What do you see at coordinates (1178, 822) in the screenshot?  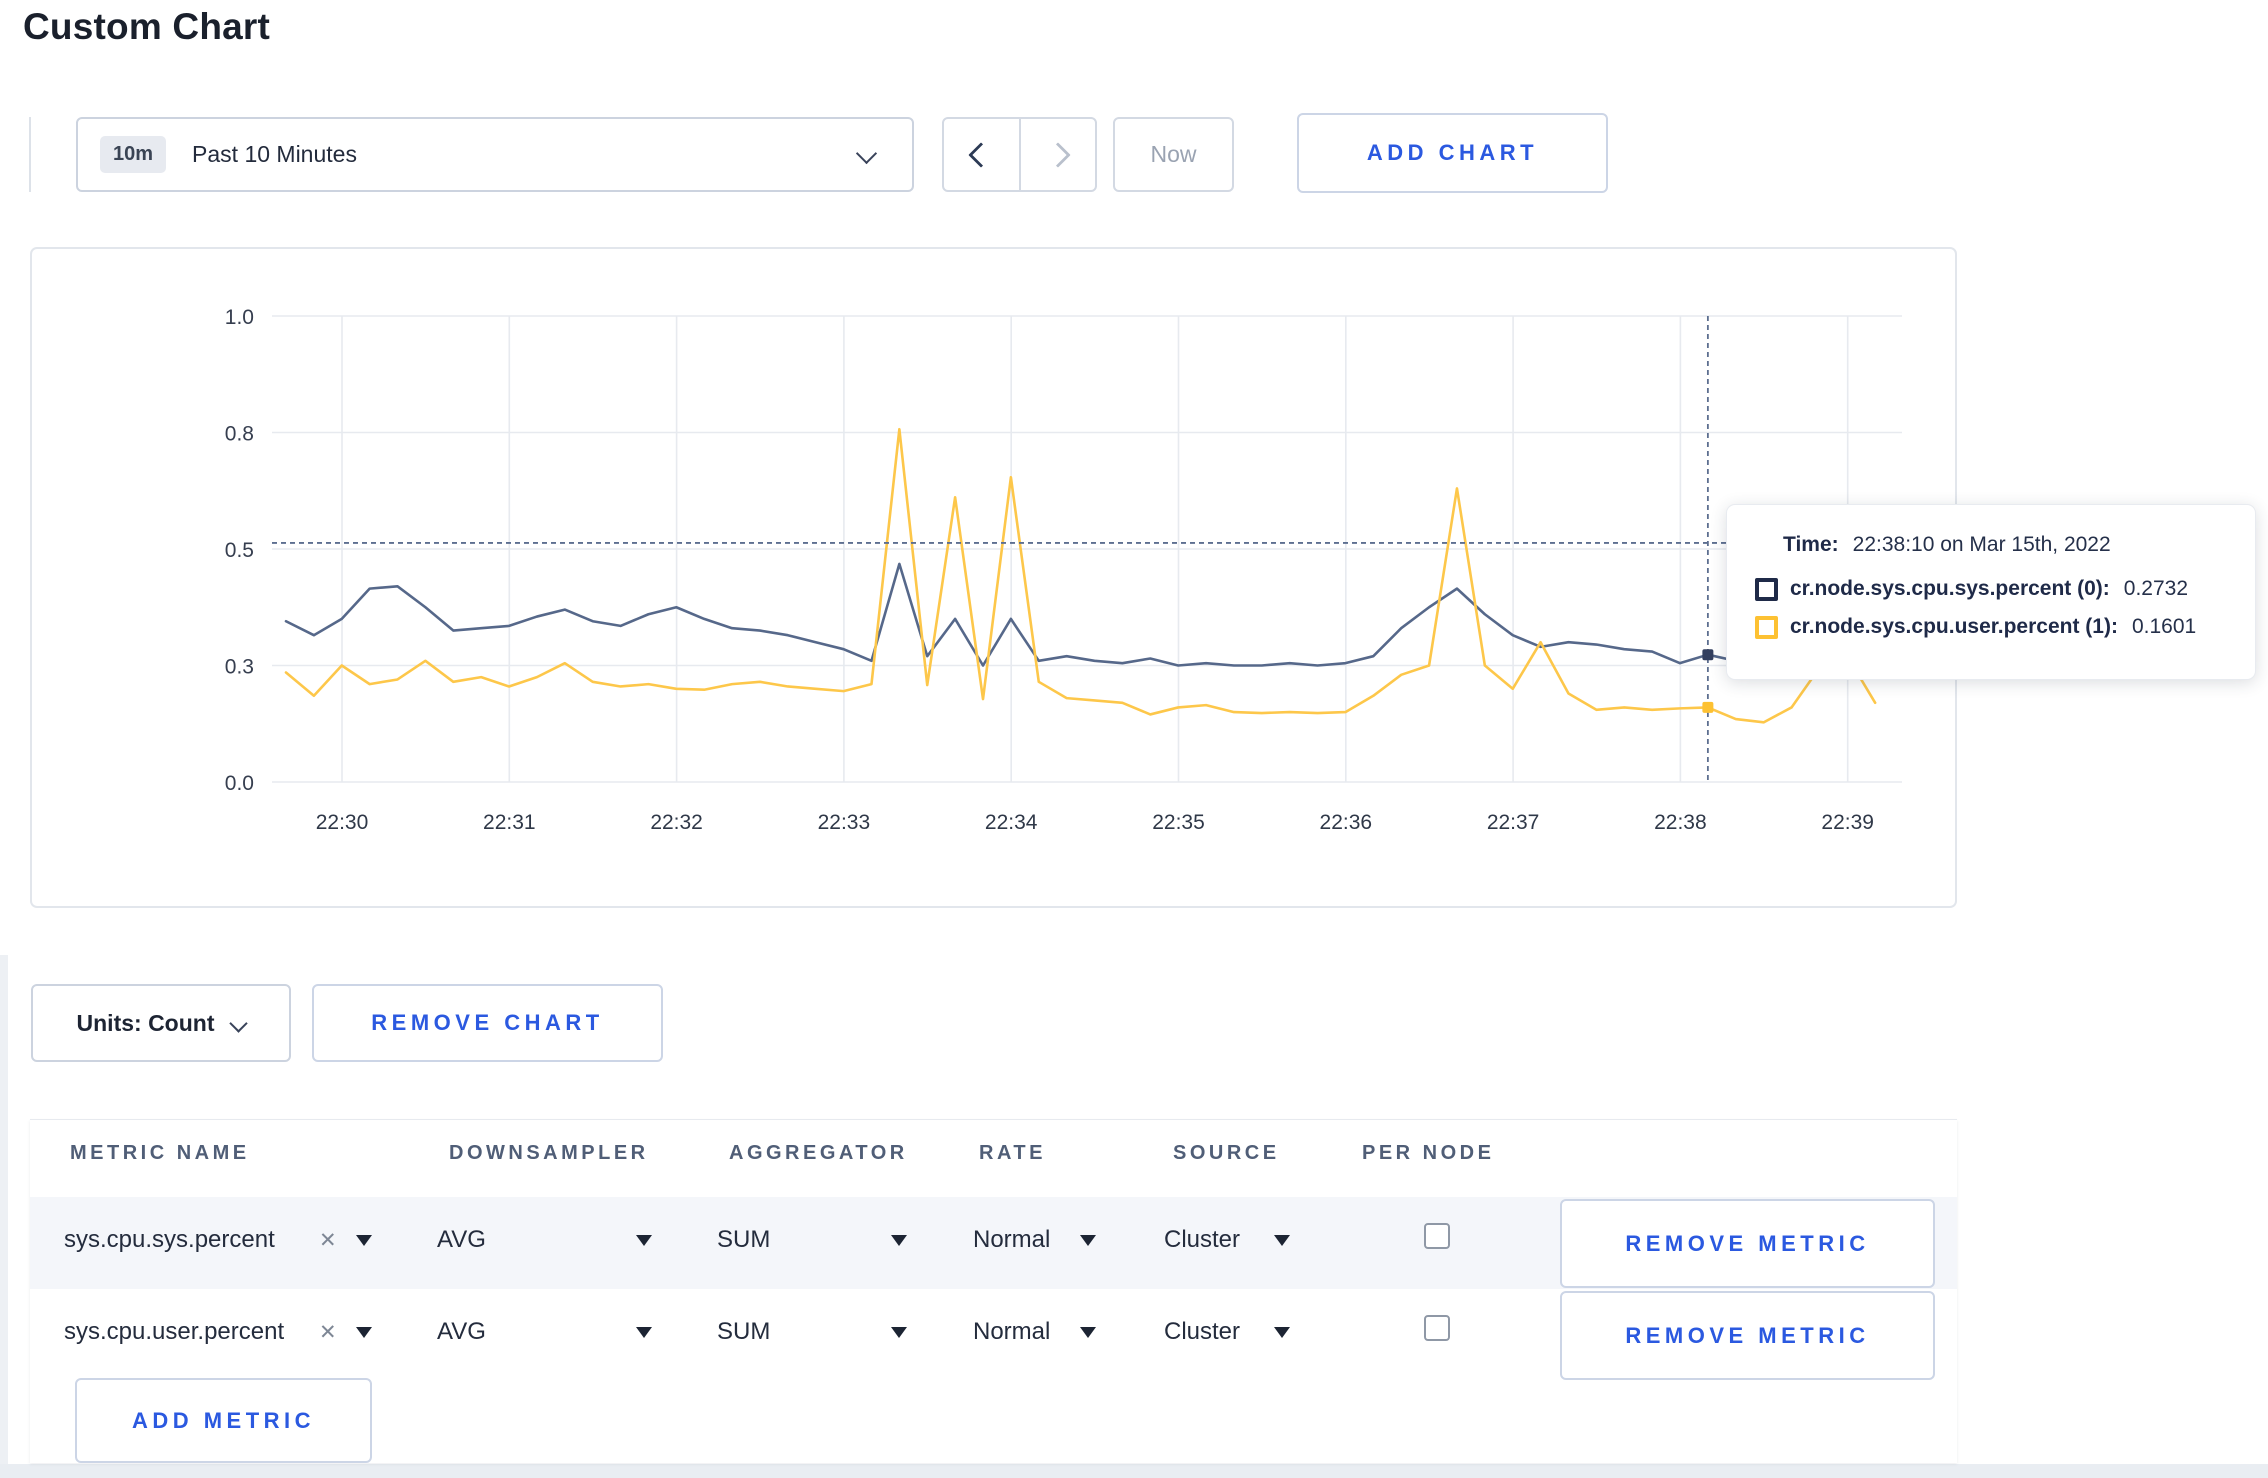 I see `svg-text: 22:35` at bounding box center [1178, 822].